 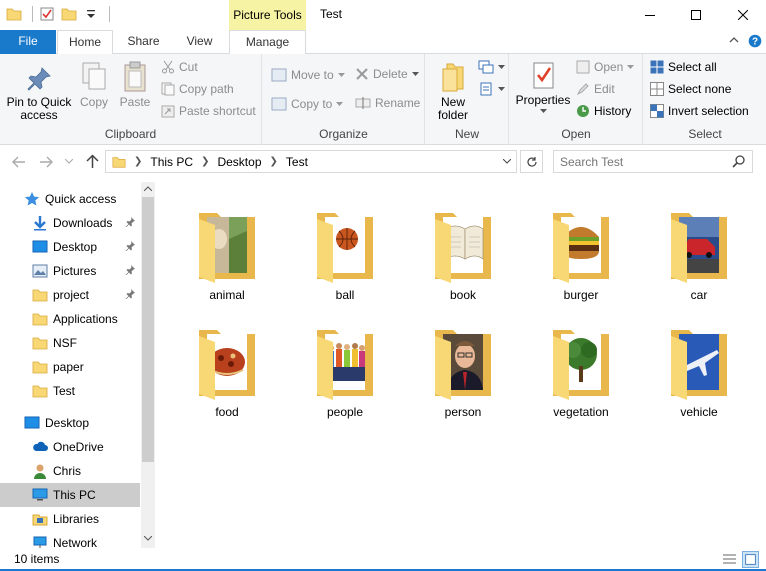 I want to click on nav-applications: Applications, so click(x=70, y=319).